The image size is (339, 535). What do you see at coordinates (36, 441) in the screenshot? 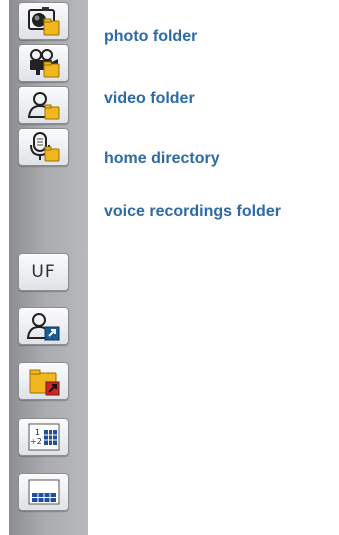
I see `fraction-sign: ÷2` at bounding box center [36, 441].